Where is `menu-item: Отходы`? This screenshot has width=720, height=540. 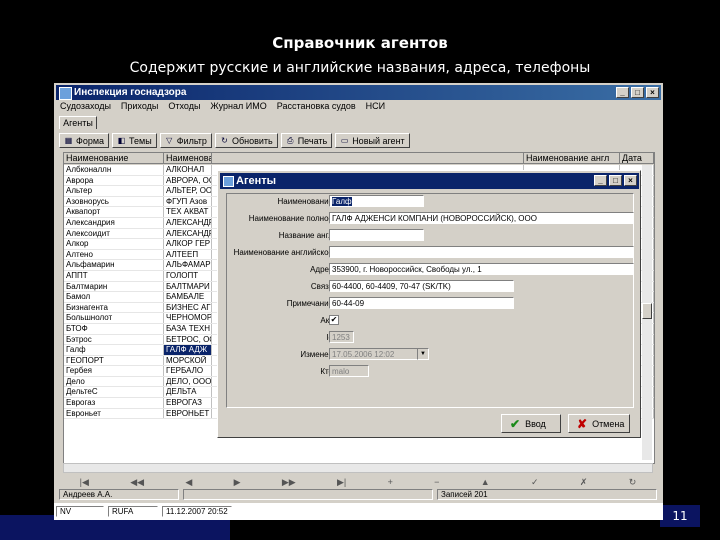
menu-item: Отходы is located at coordinates (184, 107).